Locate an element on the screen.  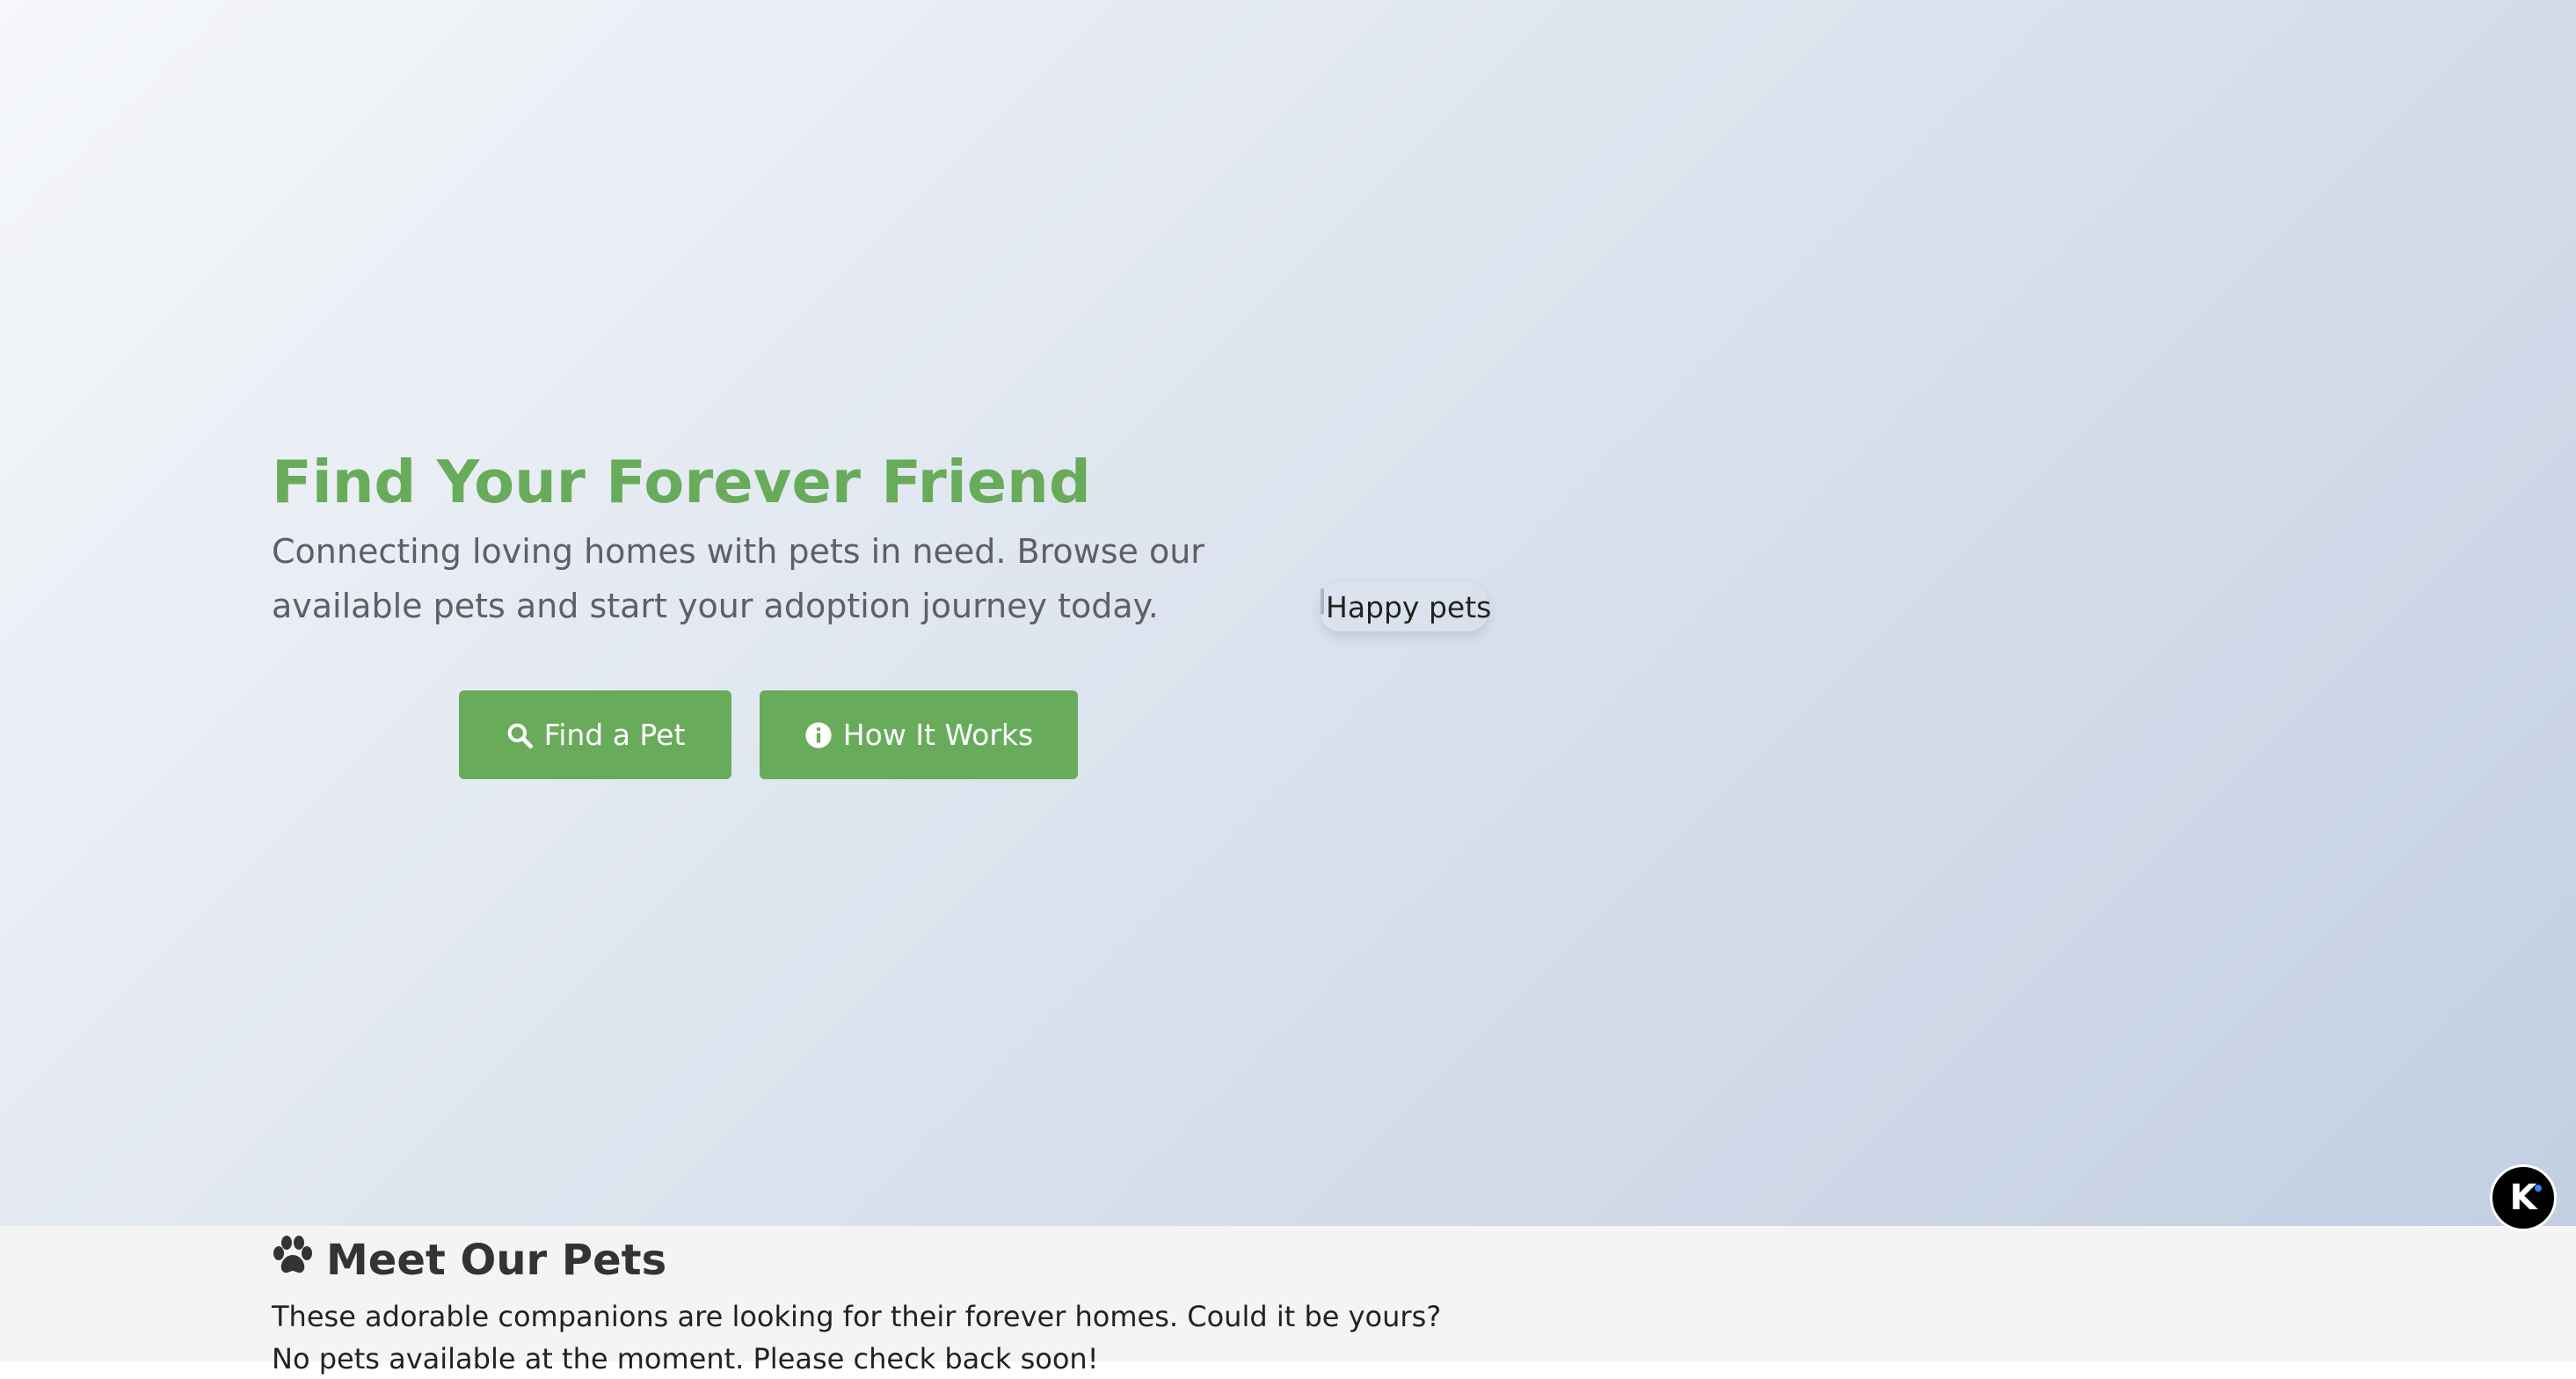
find-a-pet-label: Find a Pet is located at coordinates (614, 735).